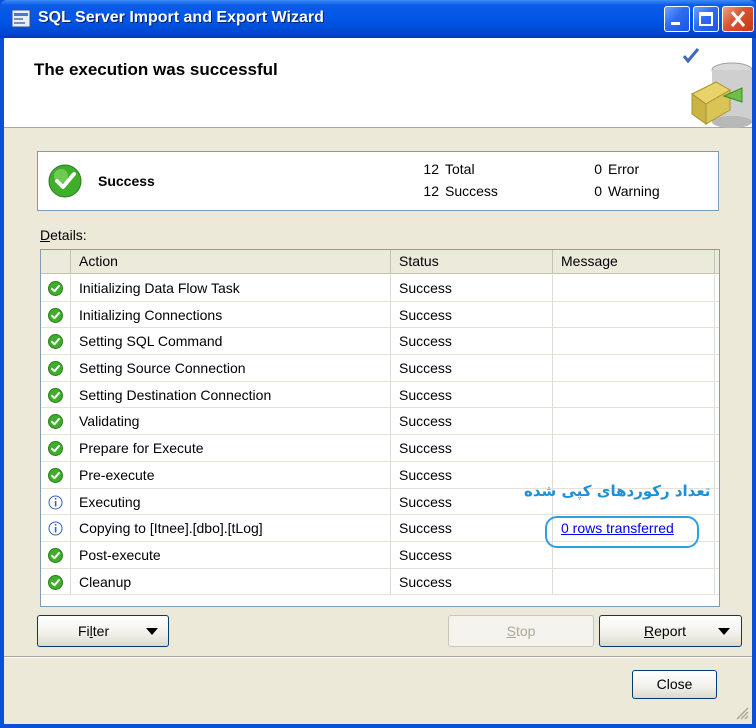 The width and height of the screenshot is (756, 728). Describe the element at coordinates (156, 69) in the screenshot. I see `page-title: The execution was successful` at that location.